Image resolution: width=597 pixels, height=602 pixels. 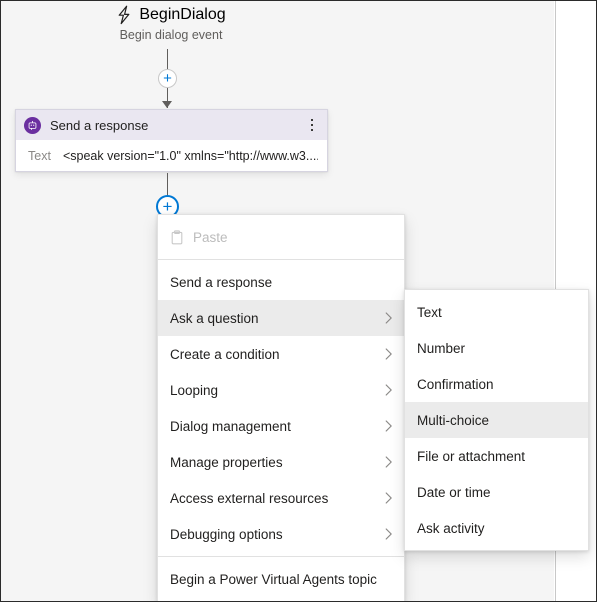 What do you see at coordinates (194, 390) in the screenshot?
I see `menu-item-label: Looping` at bounding box center [194, 390].